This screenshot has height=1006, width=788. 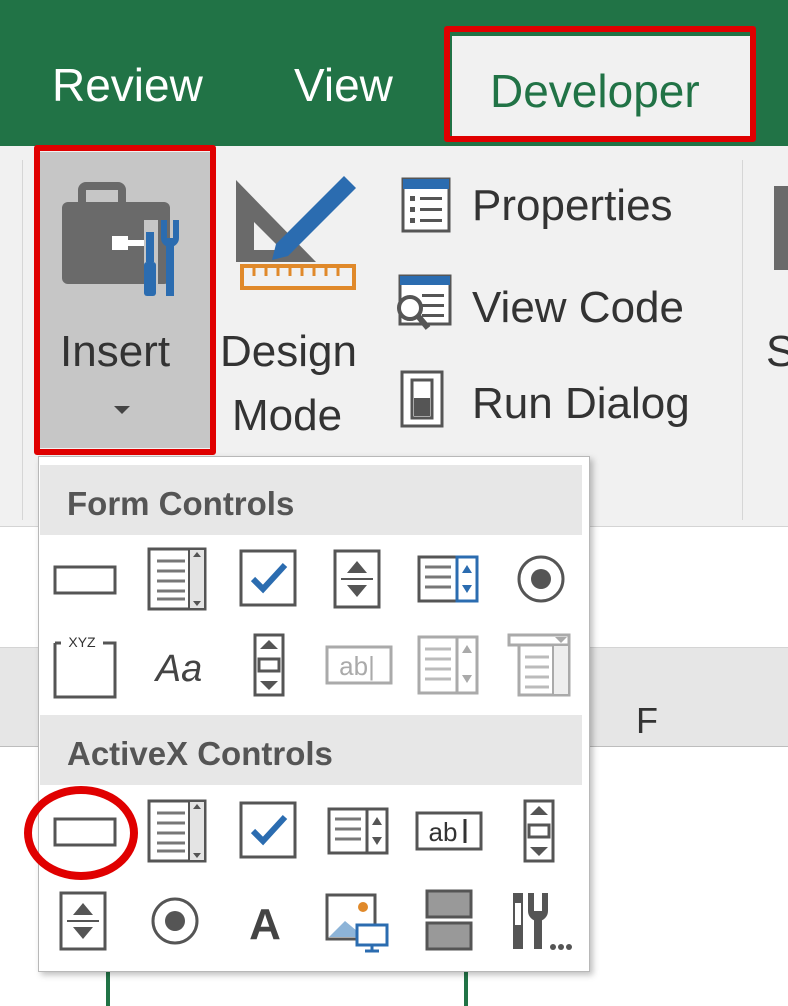 I want to click on developer-tab-highlight, so click(x=600, y=84).